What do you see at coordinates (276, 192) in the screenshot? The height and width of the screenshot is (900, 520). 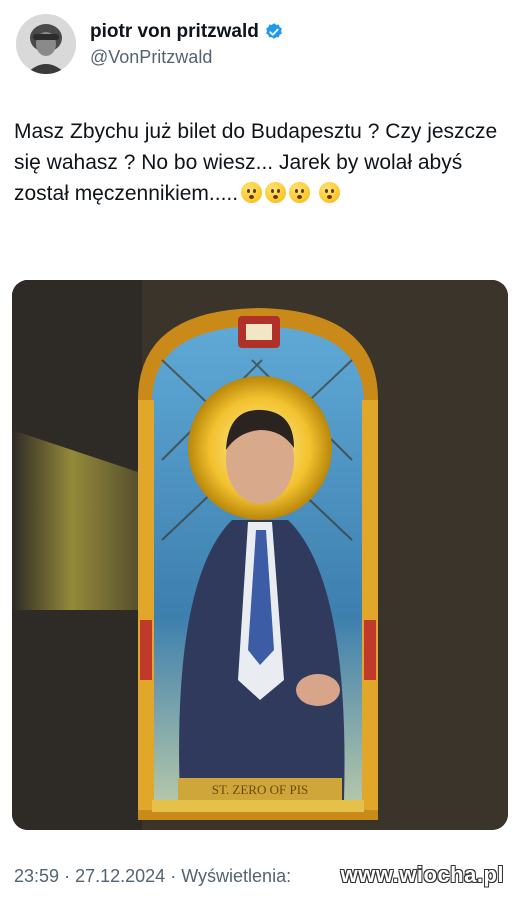 I see `face-with-monocle-icon` at bounding box center [276, 192].